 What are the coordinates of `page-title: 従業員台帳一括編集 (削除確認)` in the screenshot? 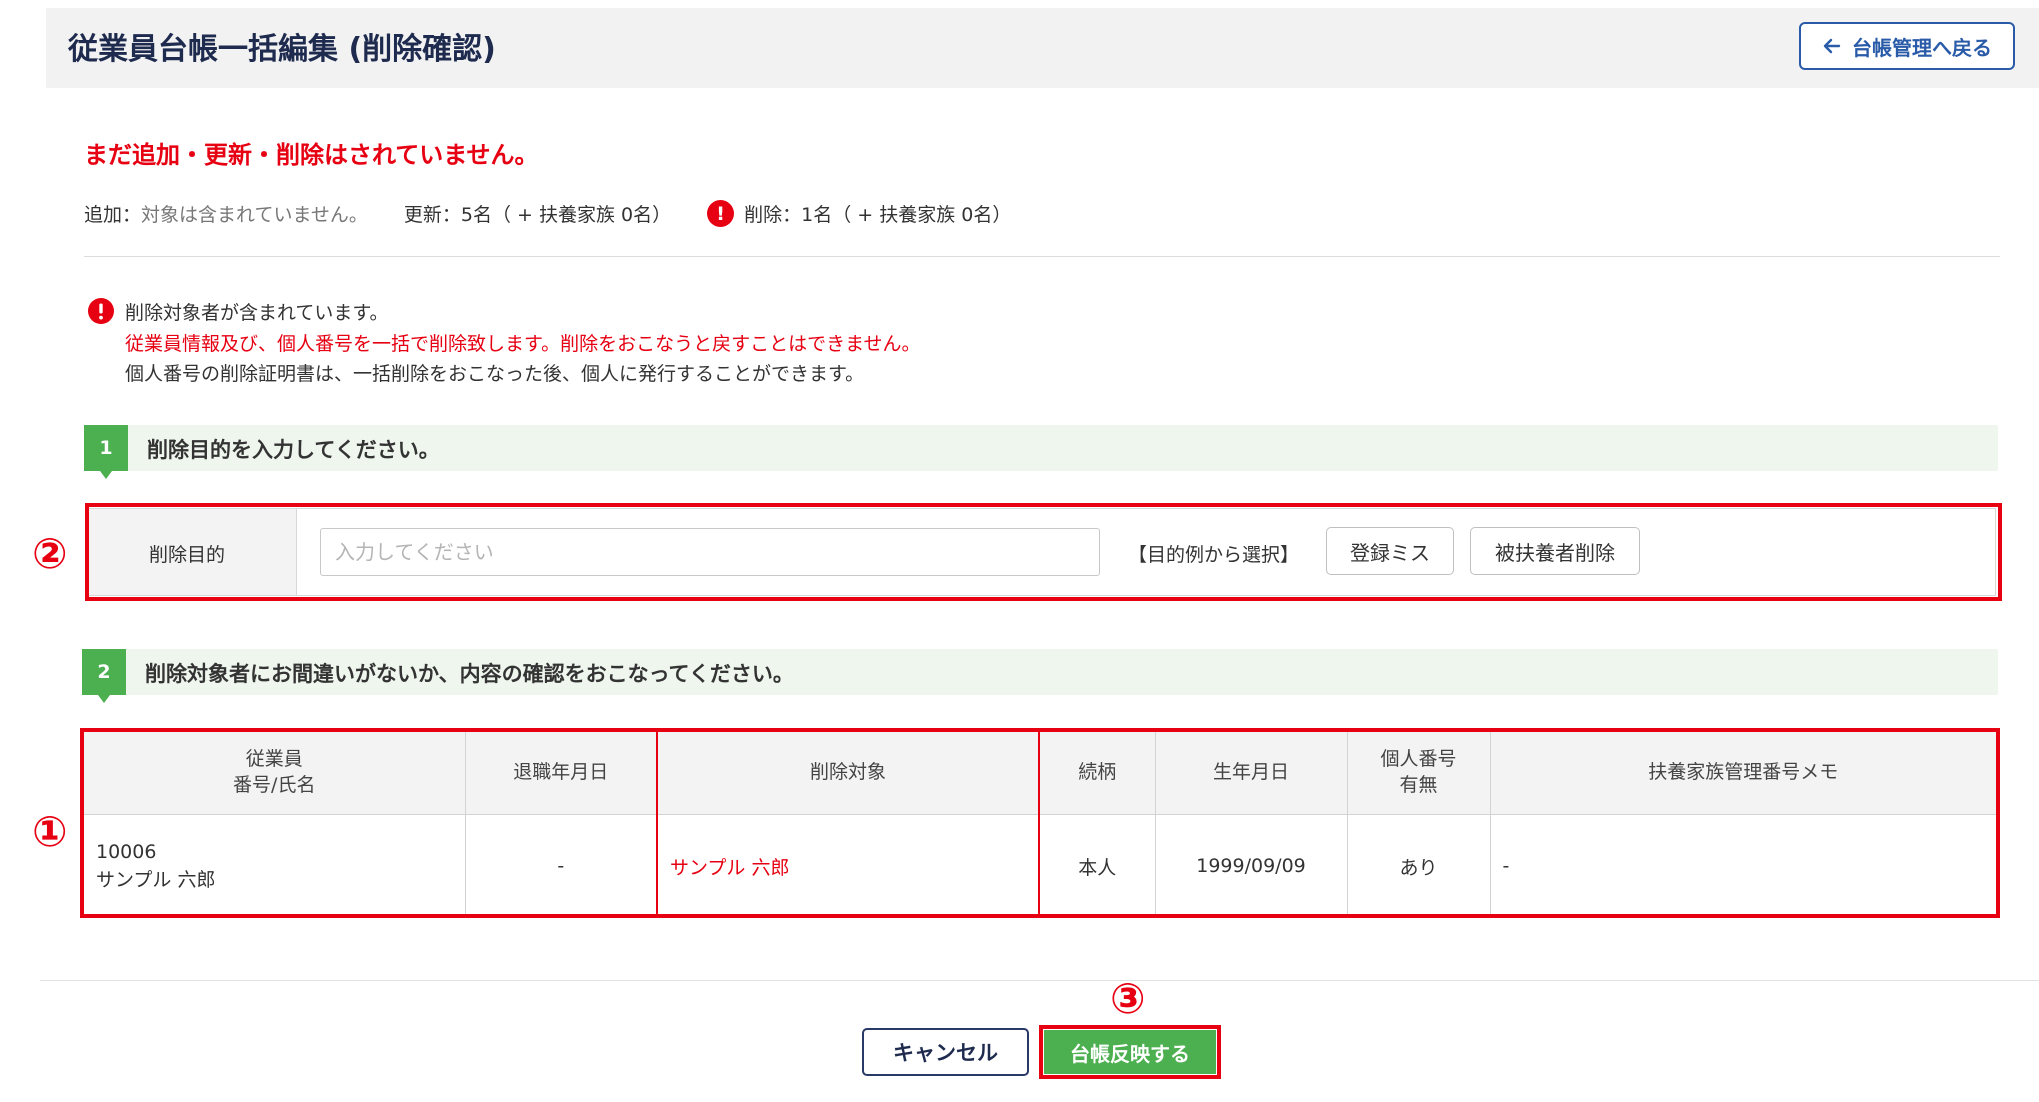 It's located at (282, 49).